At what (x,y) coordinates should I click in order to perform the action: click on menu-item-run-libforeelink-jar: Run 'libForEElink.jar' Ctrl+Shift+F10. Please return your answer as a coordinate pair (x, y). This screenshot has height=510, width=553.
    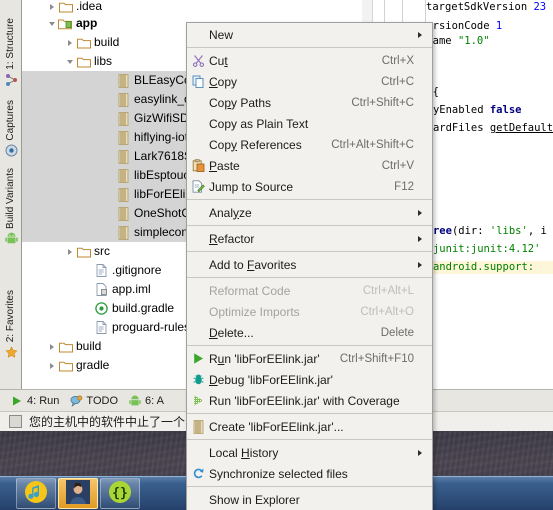
    Looking at the image, I should click on (309, 358).